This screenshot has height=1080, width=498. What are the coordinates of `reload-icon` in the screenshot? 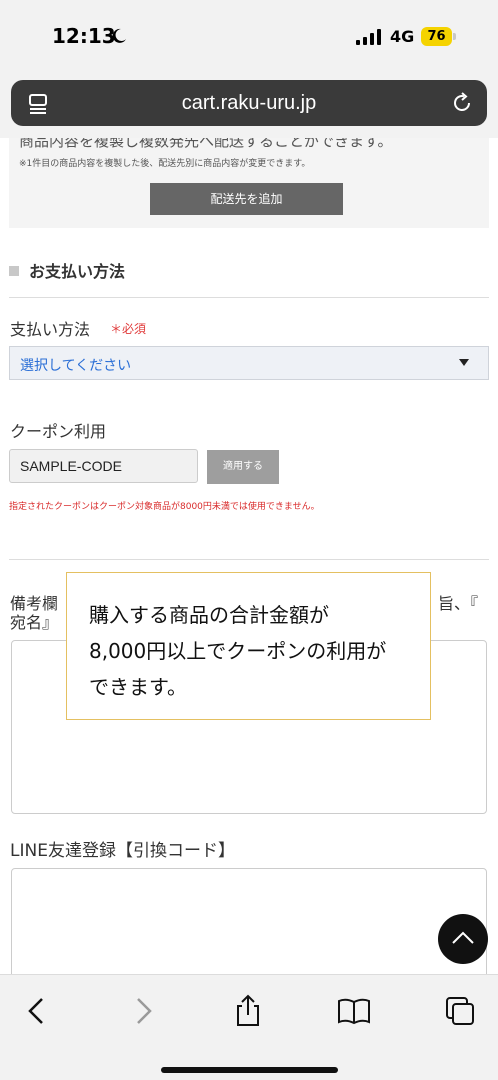 It's located at (462, 103).